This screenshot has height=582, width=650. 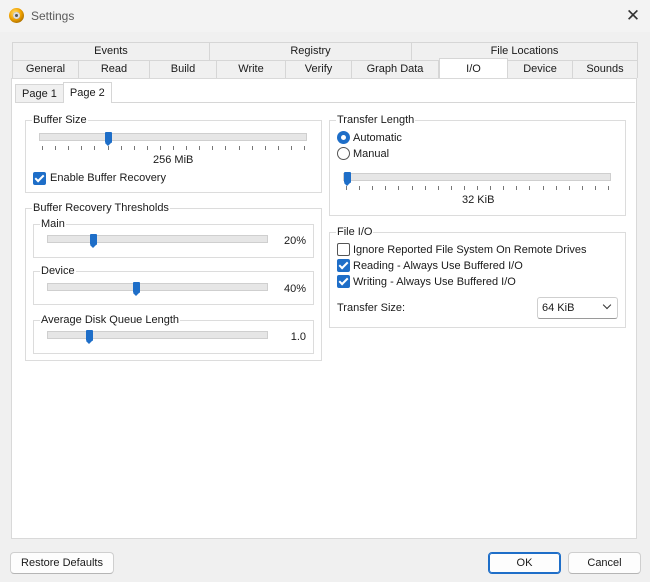 What do you see at coordinates (605, 69) in the screenshot?
I see `tab-sounds: Sounds` at bounding box center [605, 69].